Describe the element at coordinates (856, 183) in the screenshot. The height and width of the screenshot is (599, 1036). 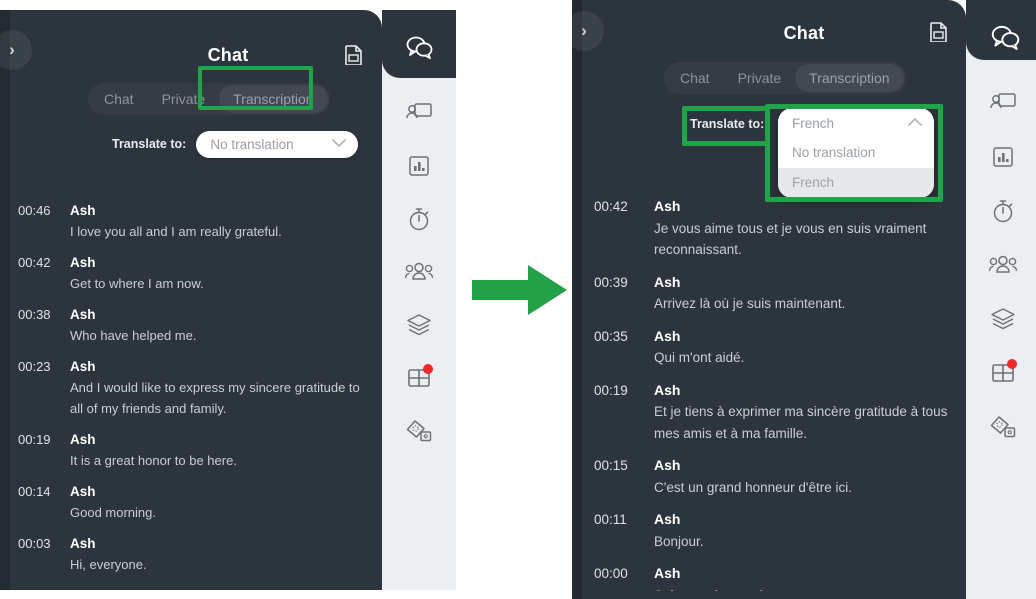
I see `option-french: French` at that location.